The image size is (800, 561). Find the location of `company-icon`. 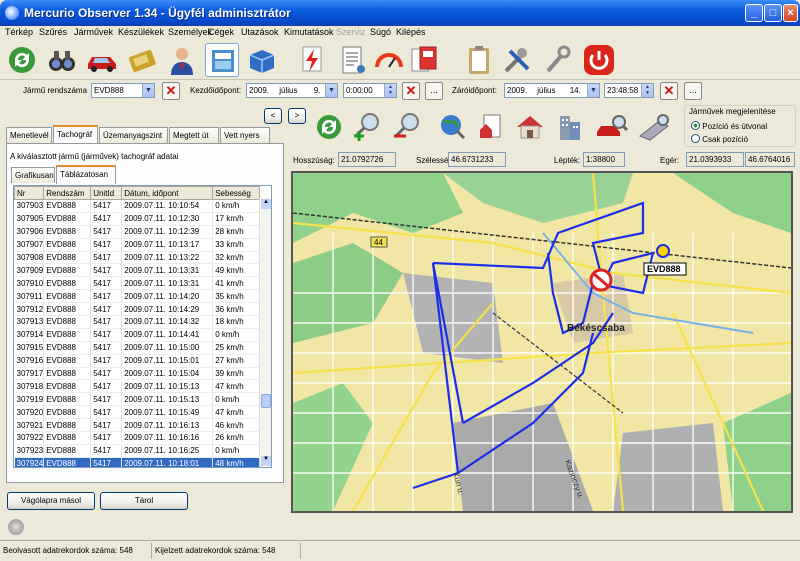

company-icon is located at coordinates (222, 60).